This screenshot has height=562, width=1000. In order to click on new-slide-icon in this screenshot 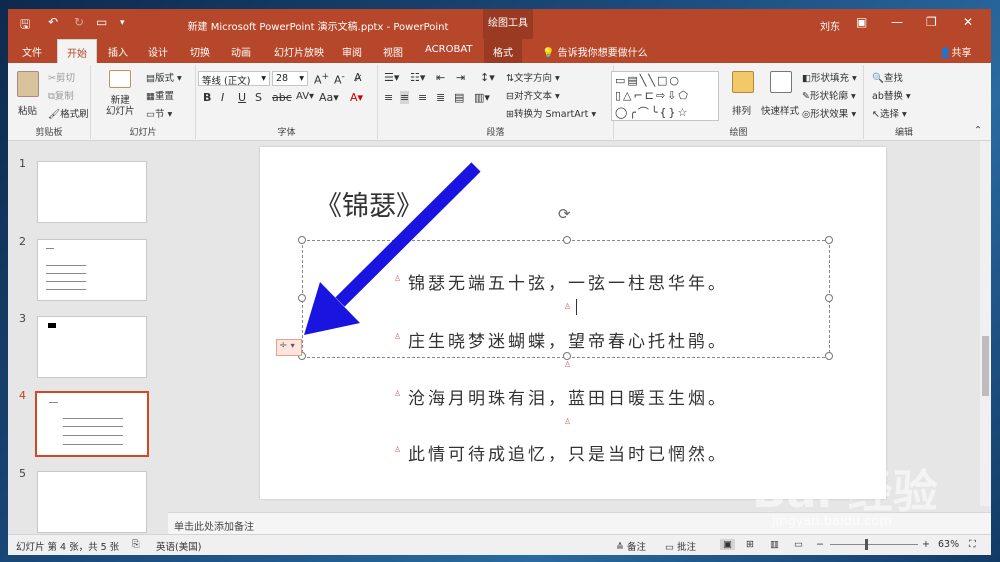, I will do `click(120, 79)`.